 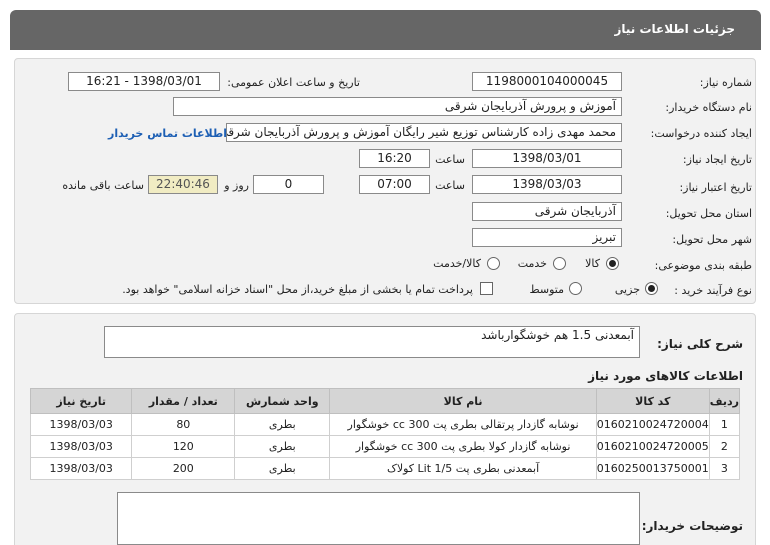 What do you see at coordinates (81, 401) in the screenshot?
I see `col-date: تاریخ نیاز` at bounding box center [81, 401].